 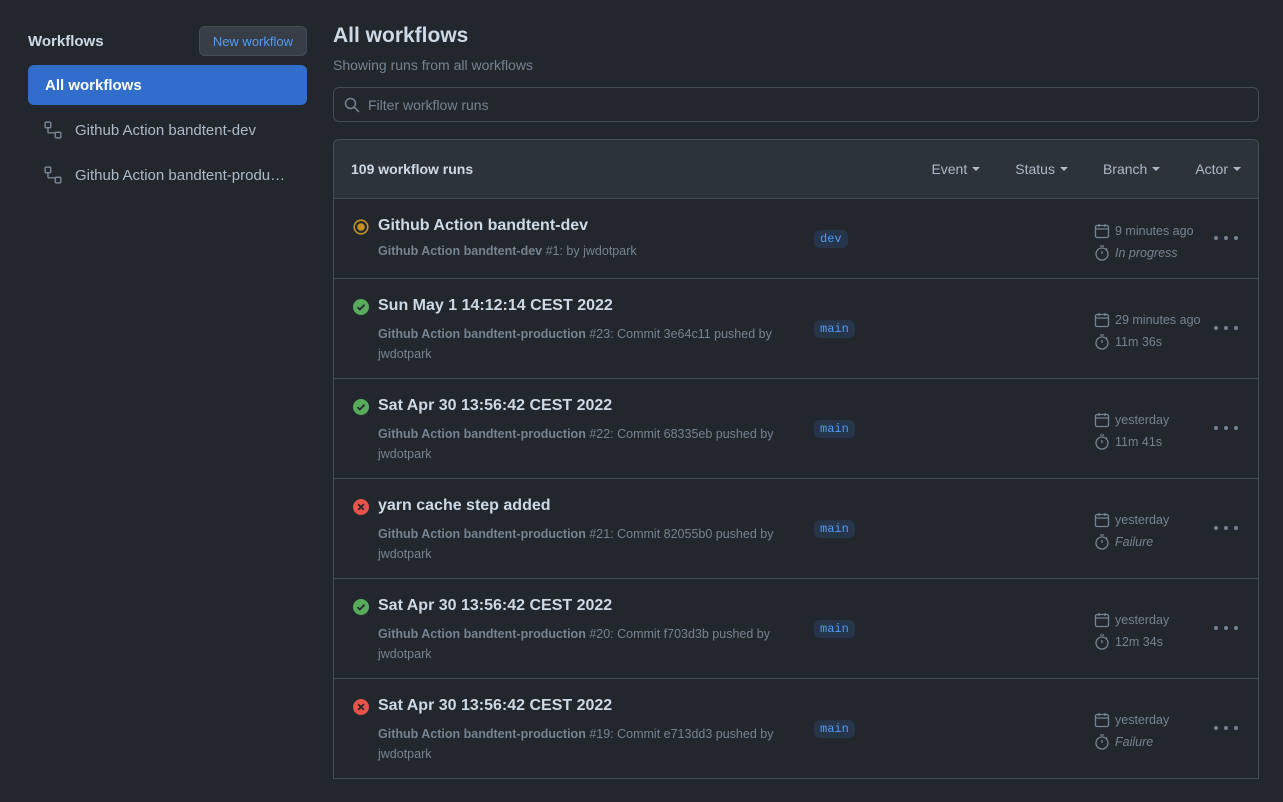 What do you see at coordinates (768, 104) in the screenshot?
I see `filter-input` at bounding box center [768, 104].